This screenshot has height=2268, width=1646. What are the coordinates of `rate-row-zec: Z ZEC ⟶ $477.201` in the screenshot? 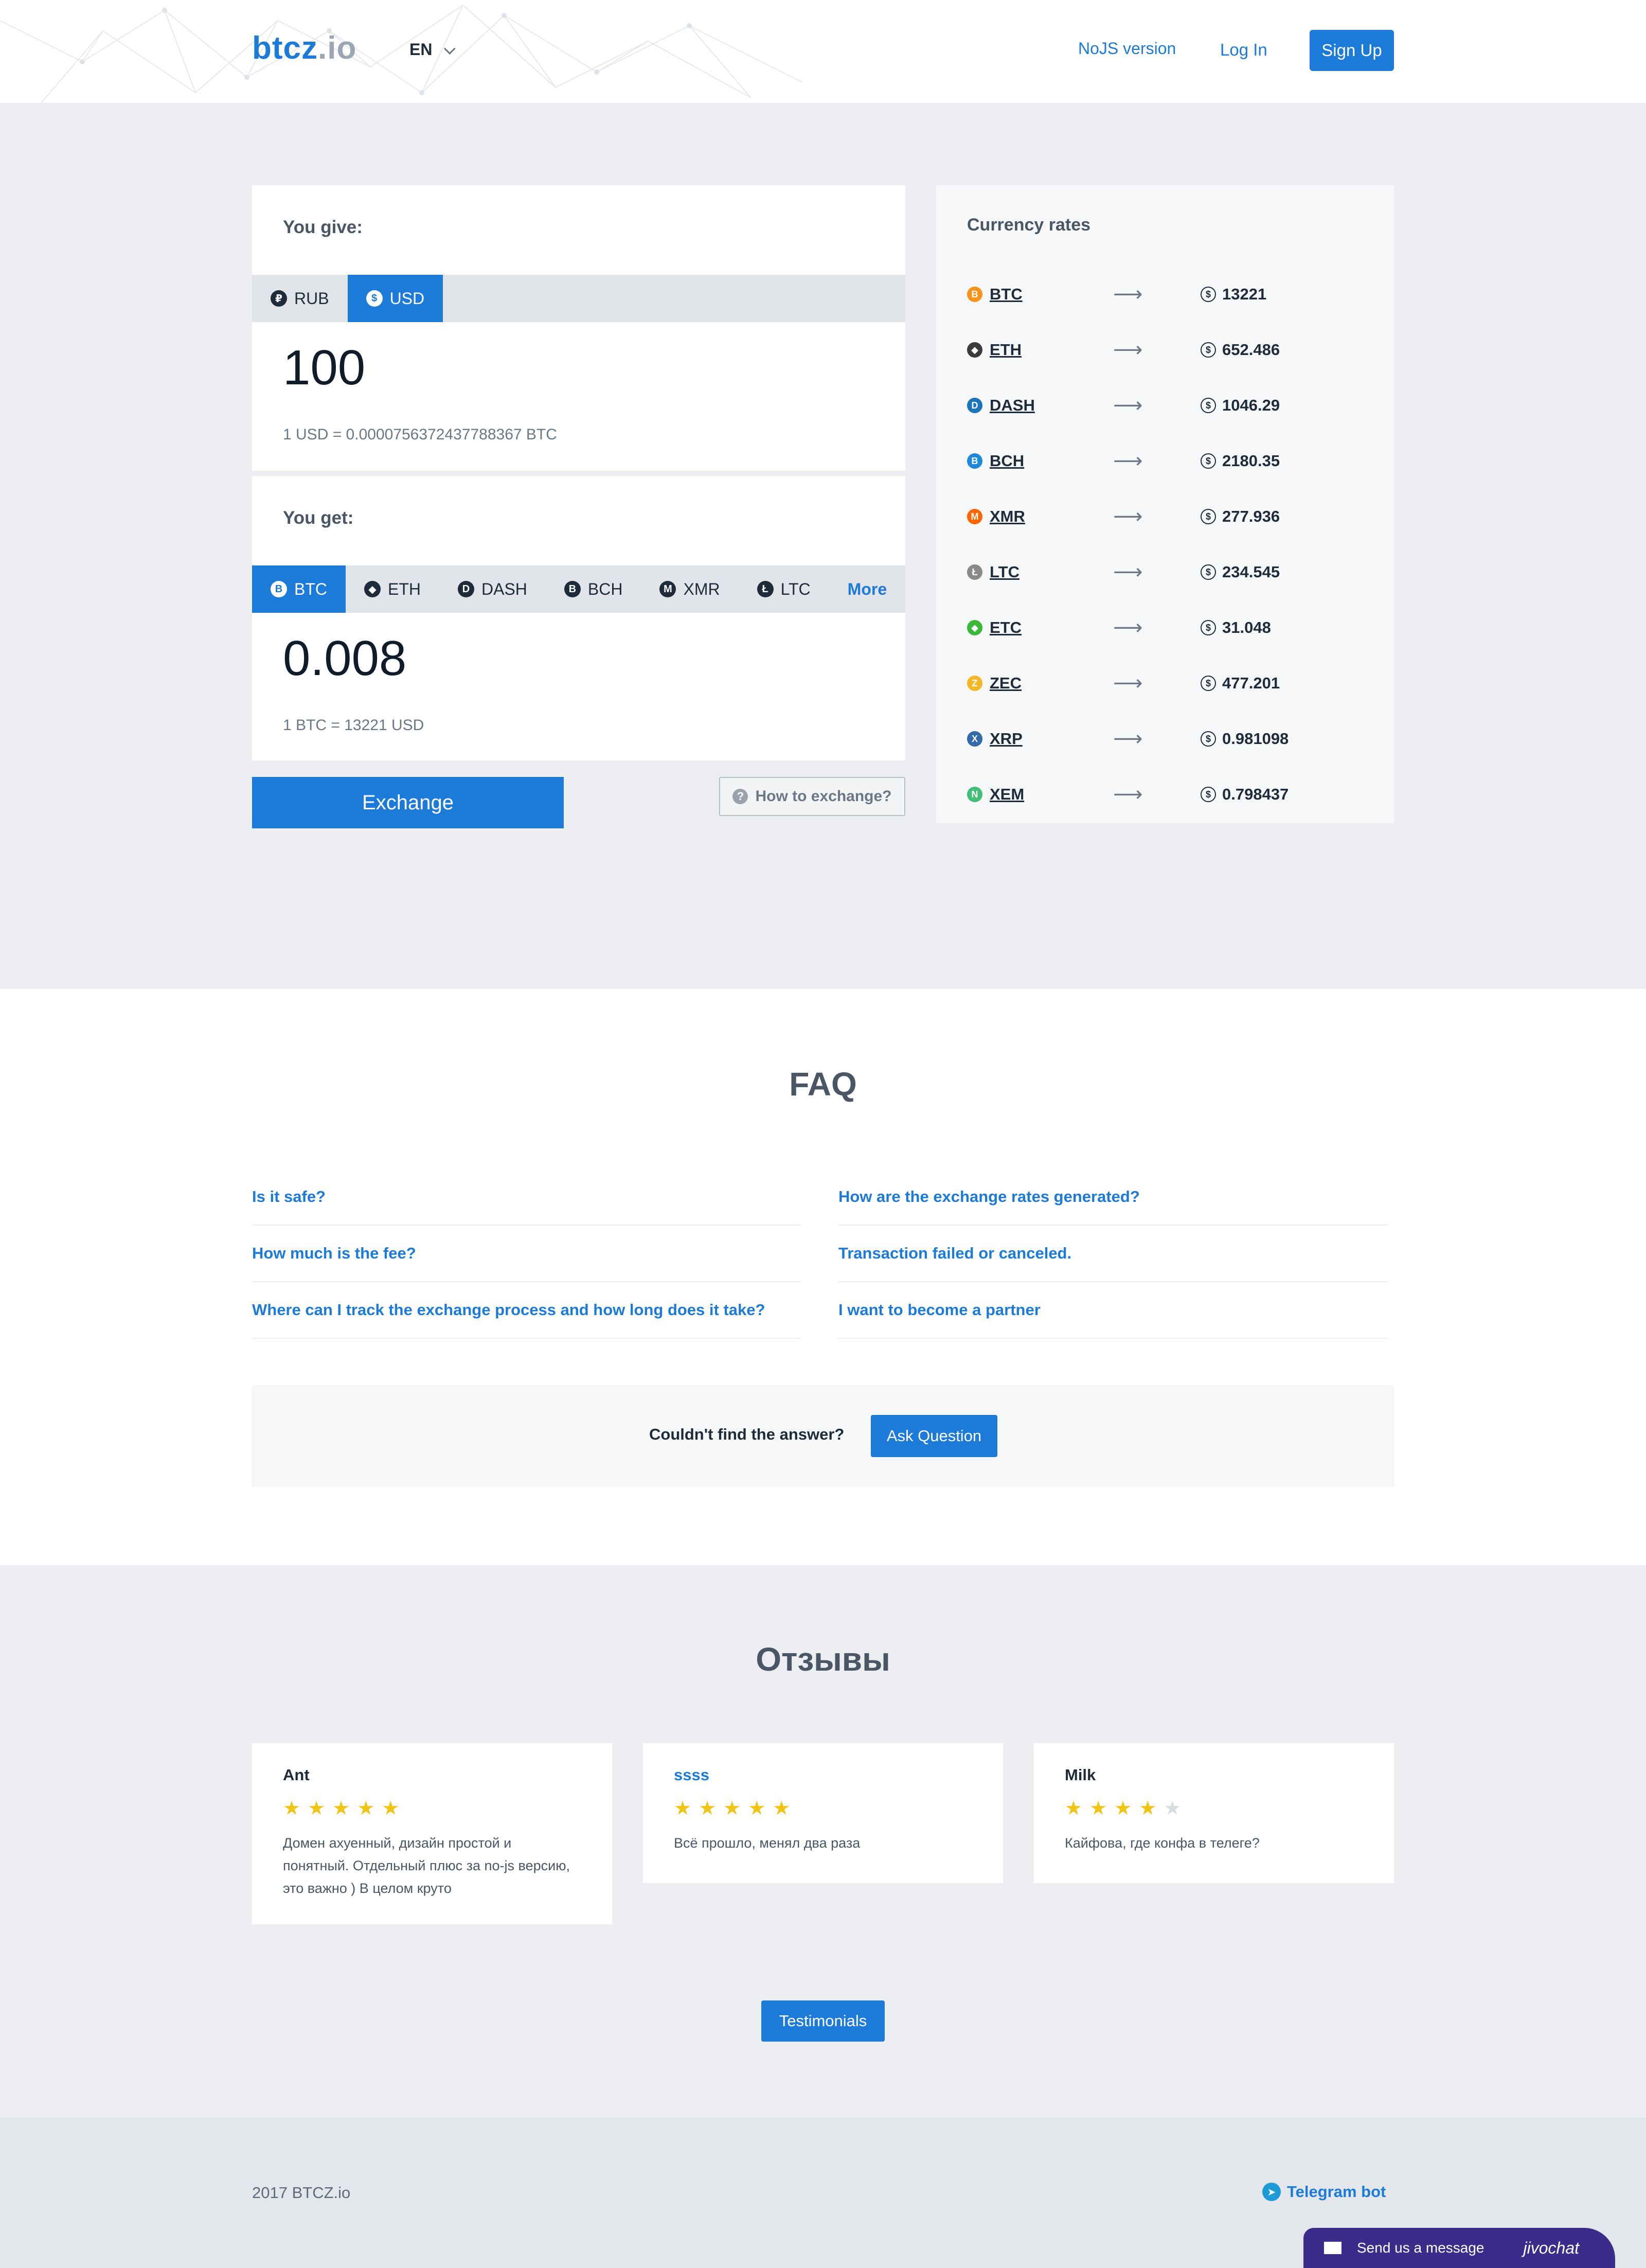 It's located at (1173, 683).